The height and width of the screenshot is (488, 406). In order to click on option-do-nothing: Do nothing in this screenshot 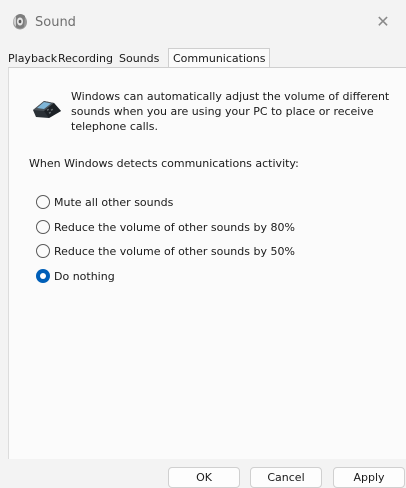, I will do `click(75, 276)`.